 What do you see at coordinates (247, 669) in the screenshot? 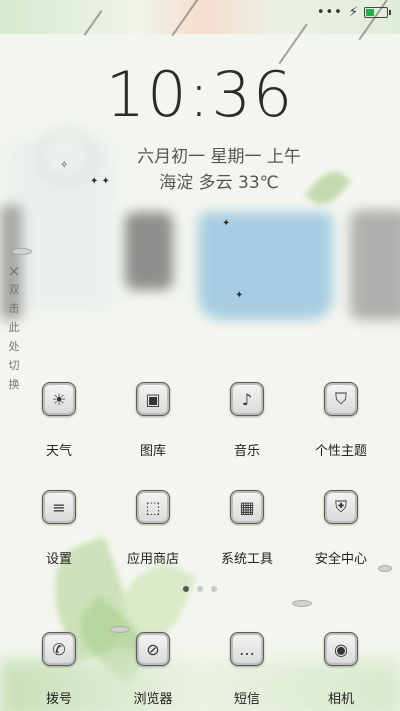
I see `app-messages: … 短信` at bounding box center [247, 669].